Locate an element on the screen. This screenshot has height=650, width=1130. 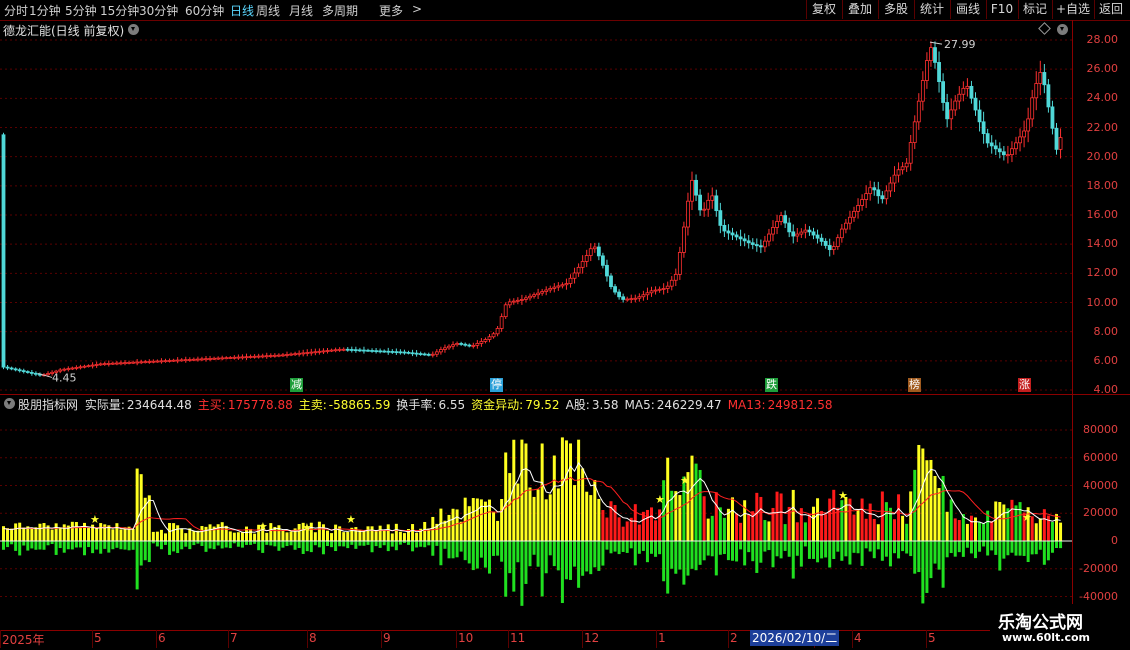
toolbar-button-7: +自选 is located at coordinates (1072, 9).